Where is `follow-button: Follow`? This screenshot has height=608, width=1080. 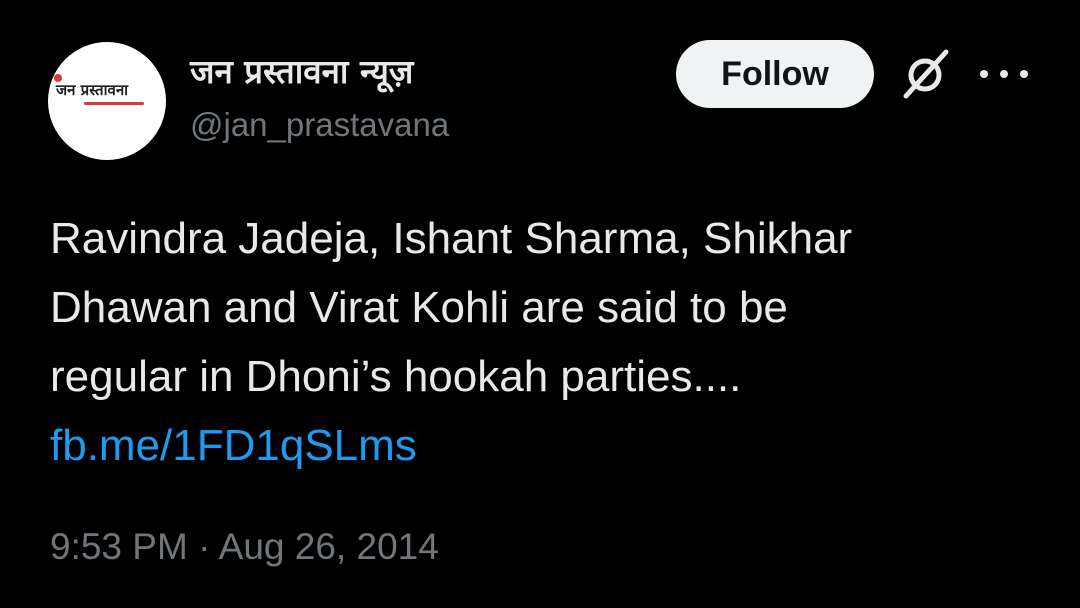
follow-button: Follow is located at coordinates (775, 74).